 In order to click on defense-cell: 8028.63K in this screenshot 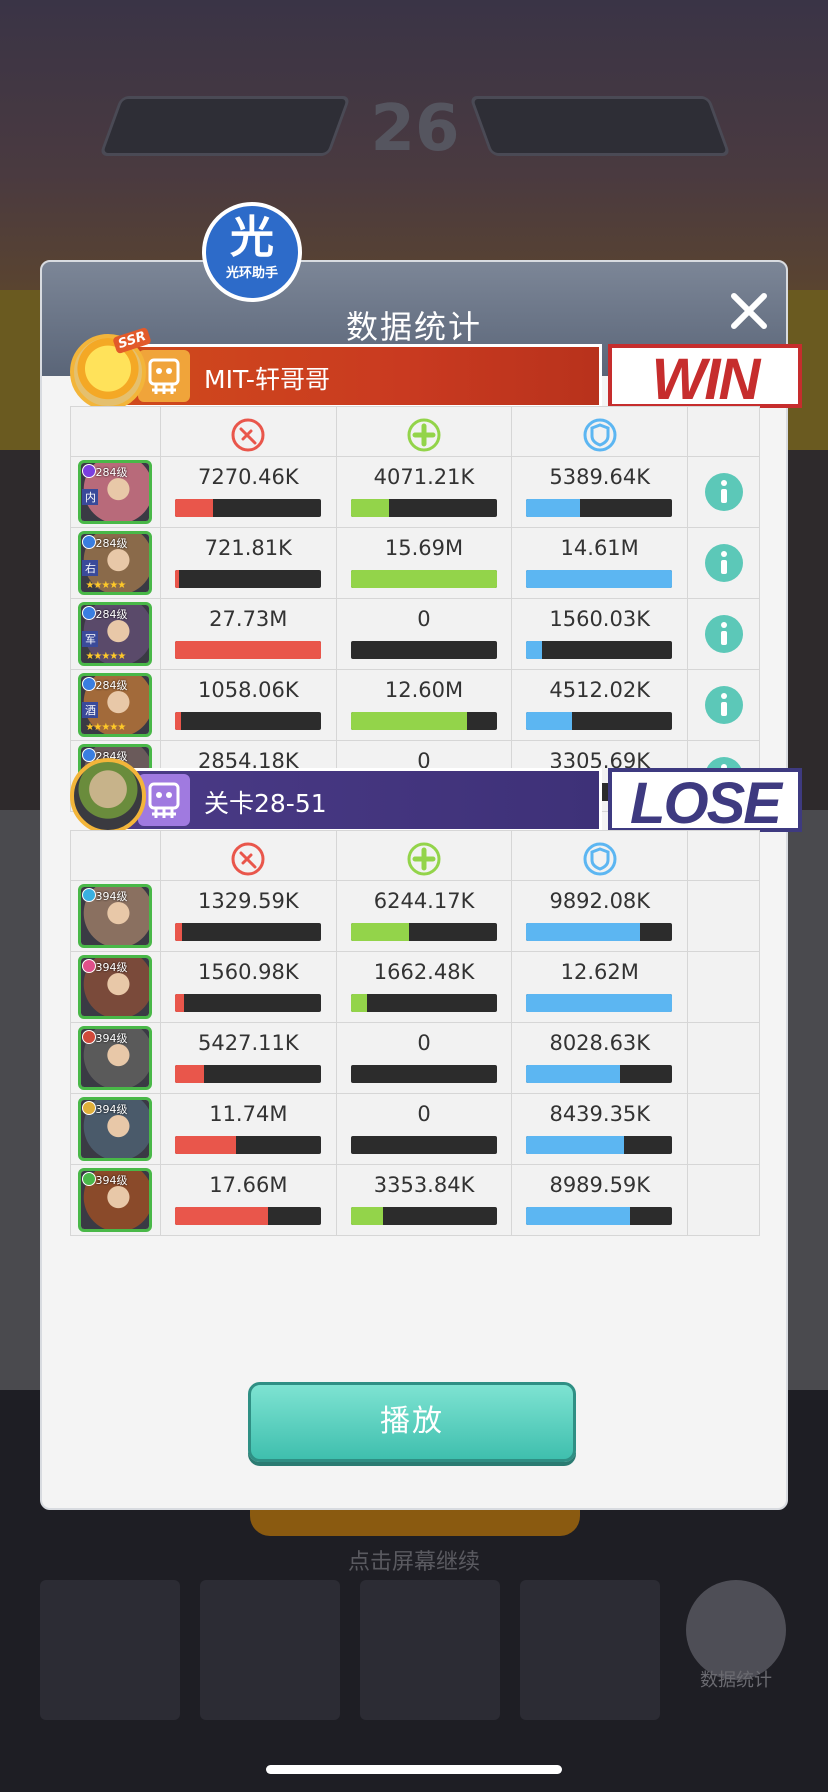, I will do `click(600, 1058)`.